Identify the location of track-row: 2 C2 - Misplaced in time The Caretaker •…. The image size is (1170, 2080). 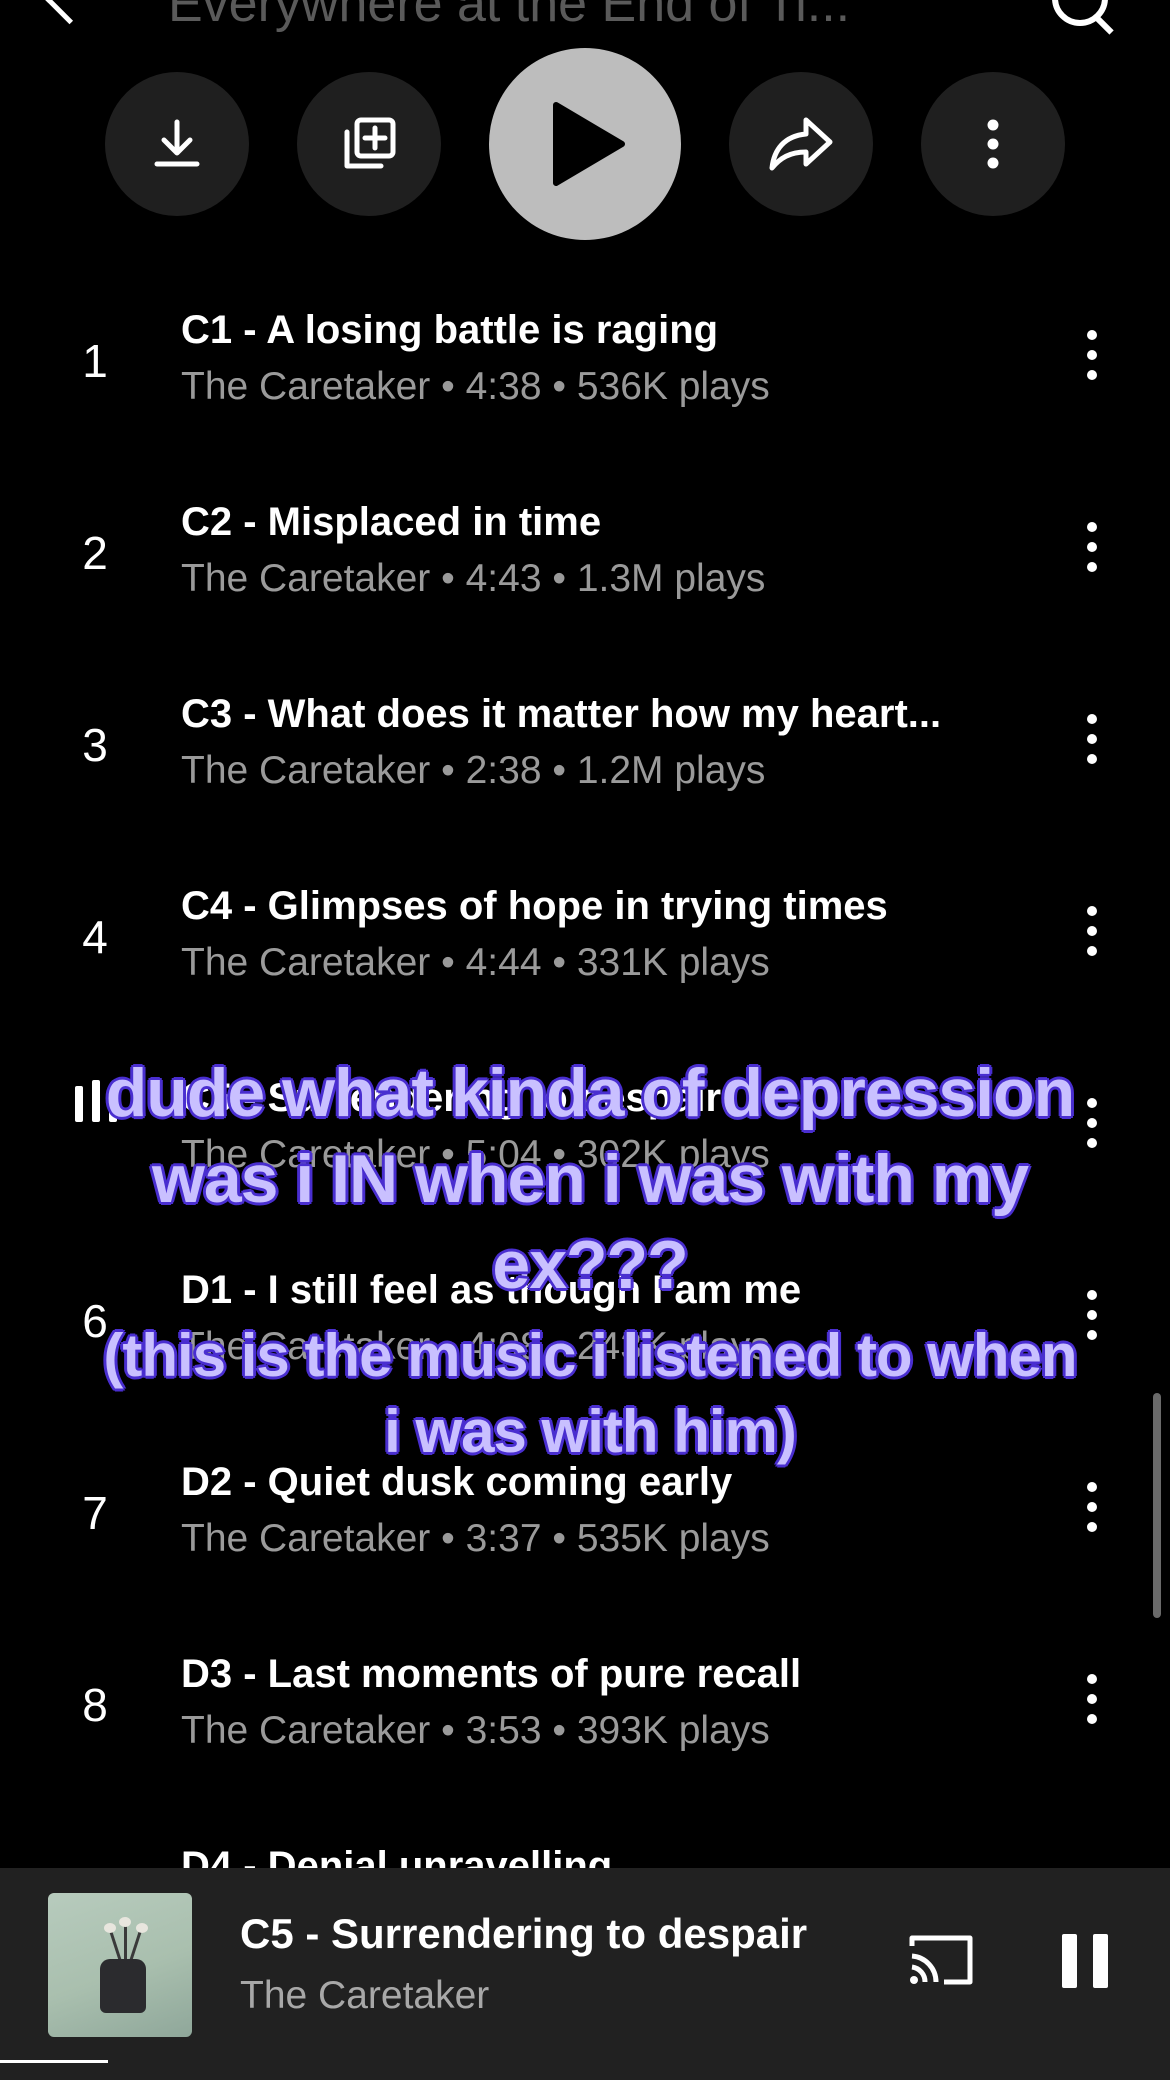
(585, 550).